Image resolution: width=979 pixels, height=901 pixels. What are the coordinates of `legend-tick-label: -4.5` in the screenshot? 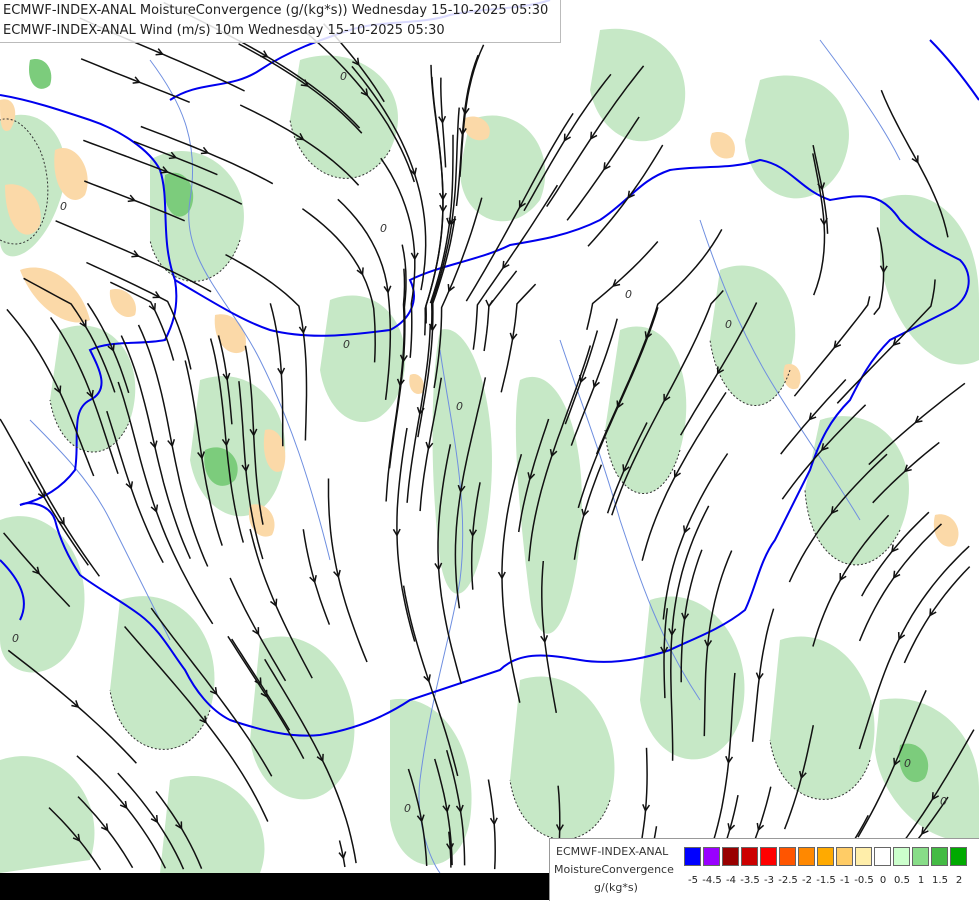 It's located at (712, 880).